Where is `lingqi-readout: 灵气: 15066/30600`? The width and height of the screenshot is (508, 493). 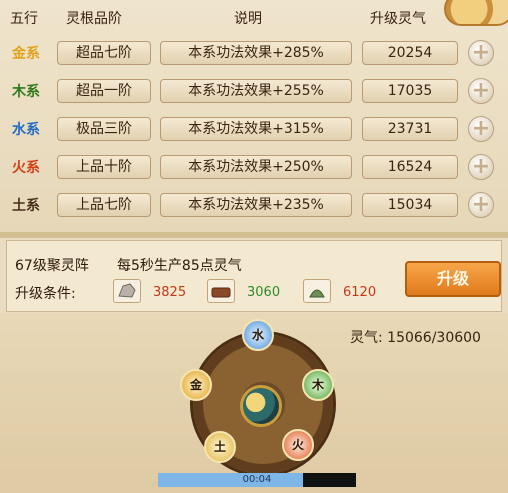 lingqi-readout: 灵气: 15066/30600 is located at coordinates (415, 337).